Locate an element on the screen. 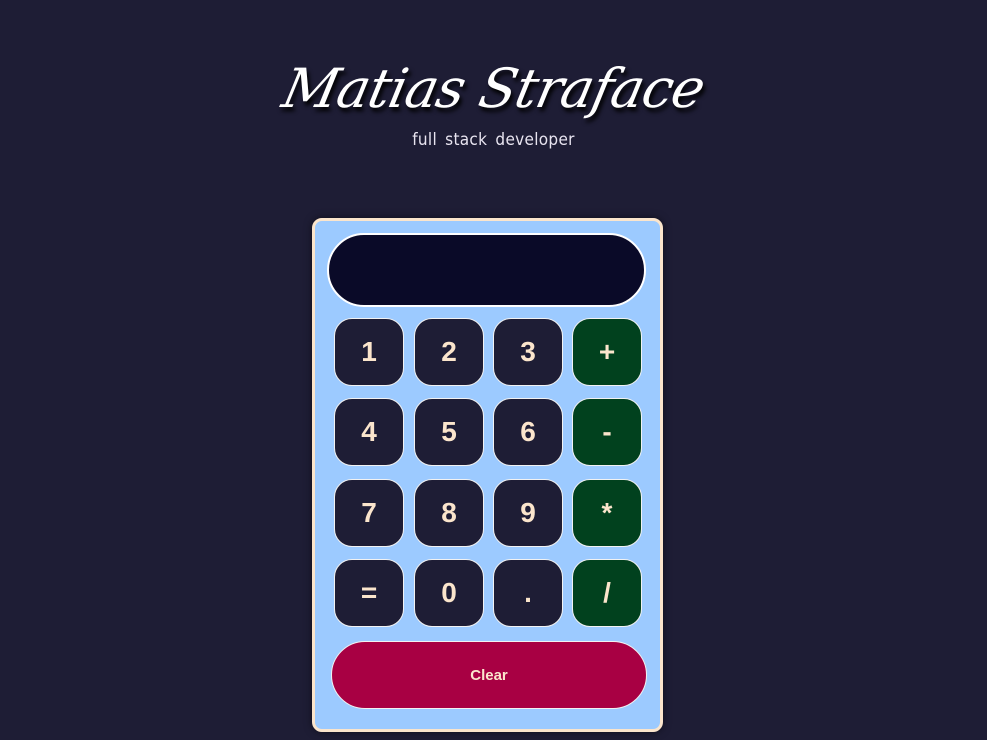  add-button: + is located at coordinates (607, 352).